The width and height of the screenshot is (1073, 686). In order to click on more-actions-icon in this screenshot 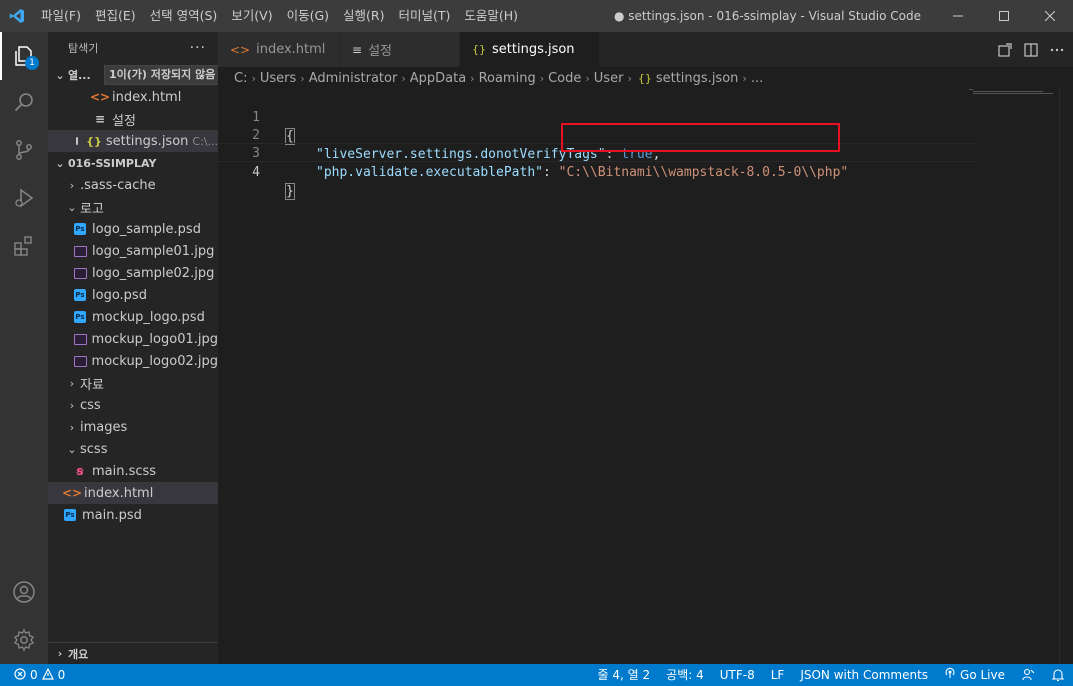, I will do `click(1057, 50)`.